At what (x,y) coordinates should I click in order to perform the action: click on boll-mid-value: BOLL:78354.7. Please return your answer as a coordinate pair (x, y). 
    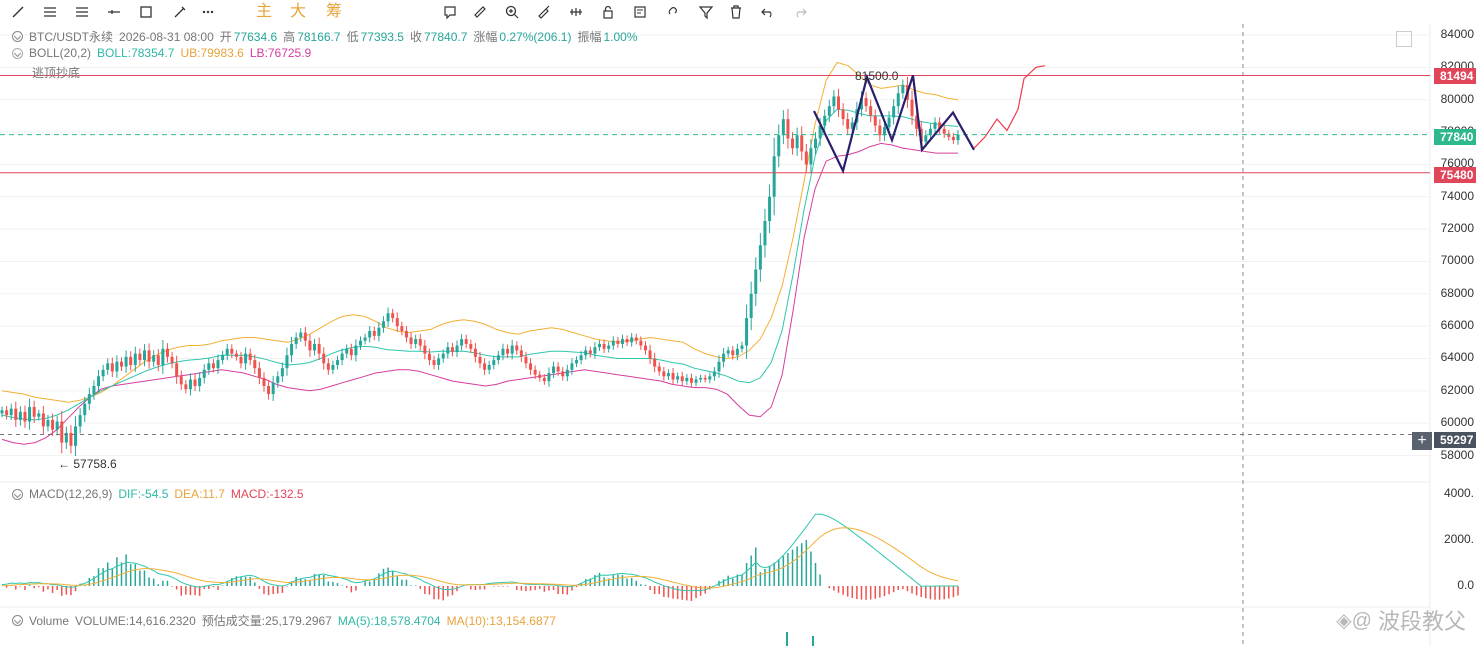
    Looking at the image, I should click on (136, 53).